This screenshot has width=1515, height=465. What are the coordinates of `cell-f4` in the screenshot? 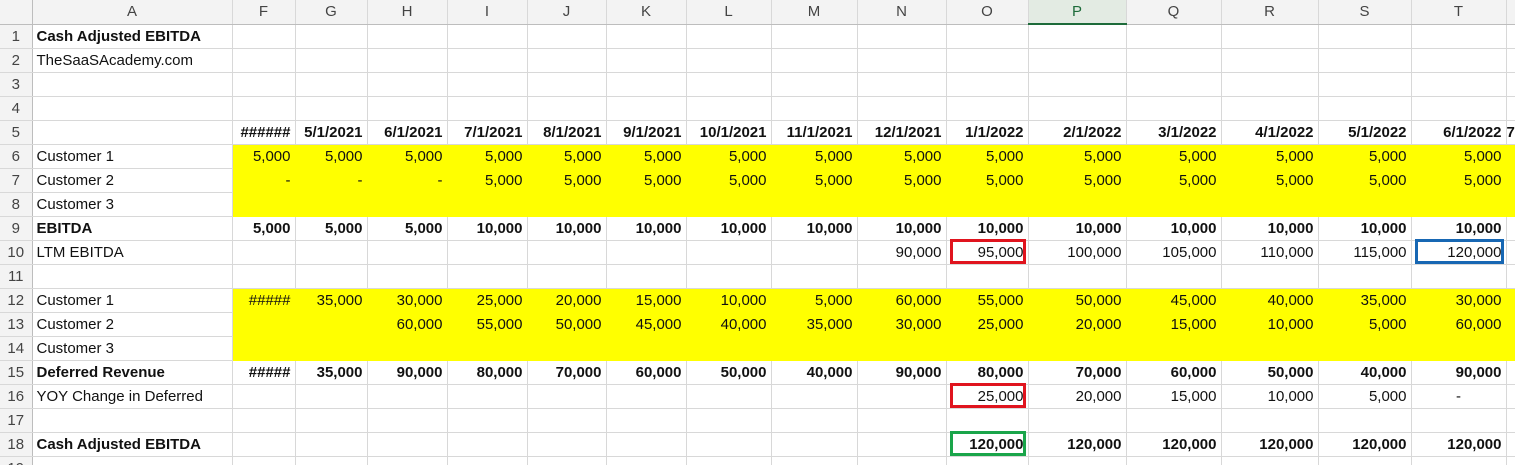 It's located at (264, 108).